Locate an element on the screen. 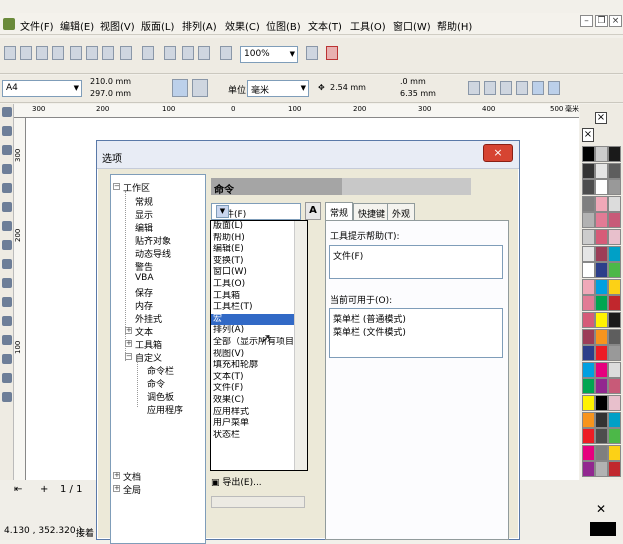  no-fill-icon: × is located at coordinates (588, 135).